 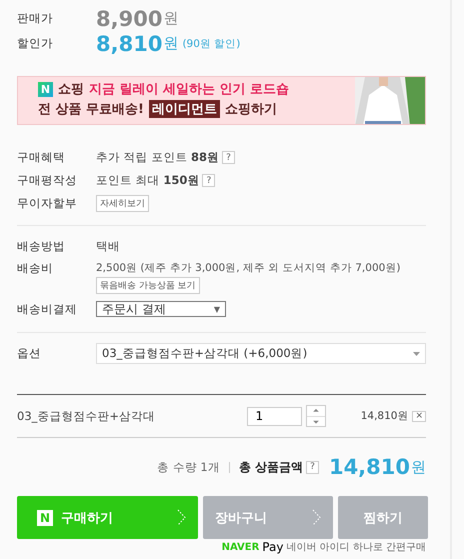 What do you see at coordinates (86, 416) in the screenshot?
I see `item-name: 03_중급형점수판+삼각대` at bounding box center [86, 416].